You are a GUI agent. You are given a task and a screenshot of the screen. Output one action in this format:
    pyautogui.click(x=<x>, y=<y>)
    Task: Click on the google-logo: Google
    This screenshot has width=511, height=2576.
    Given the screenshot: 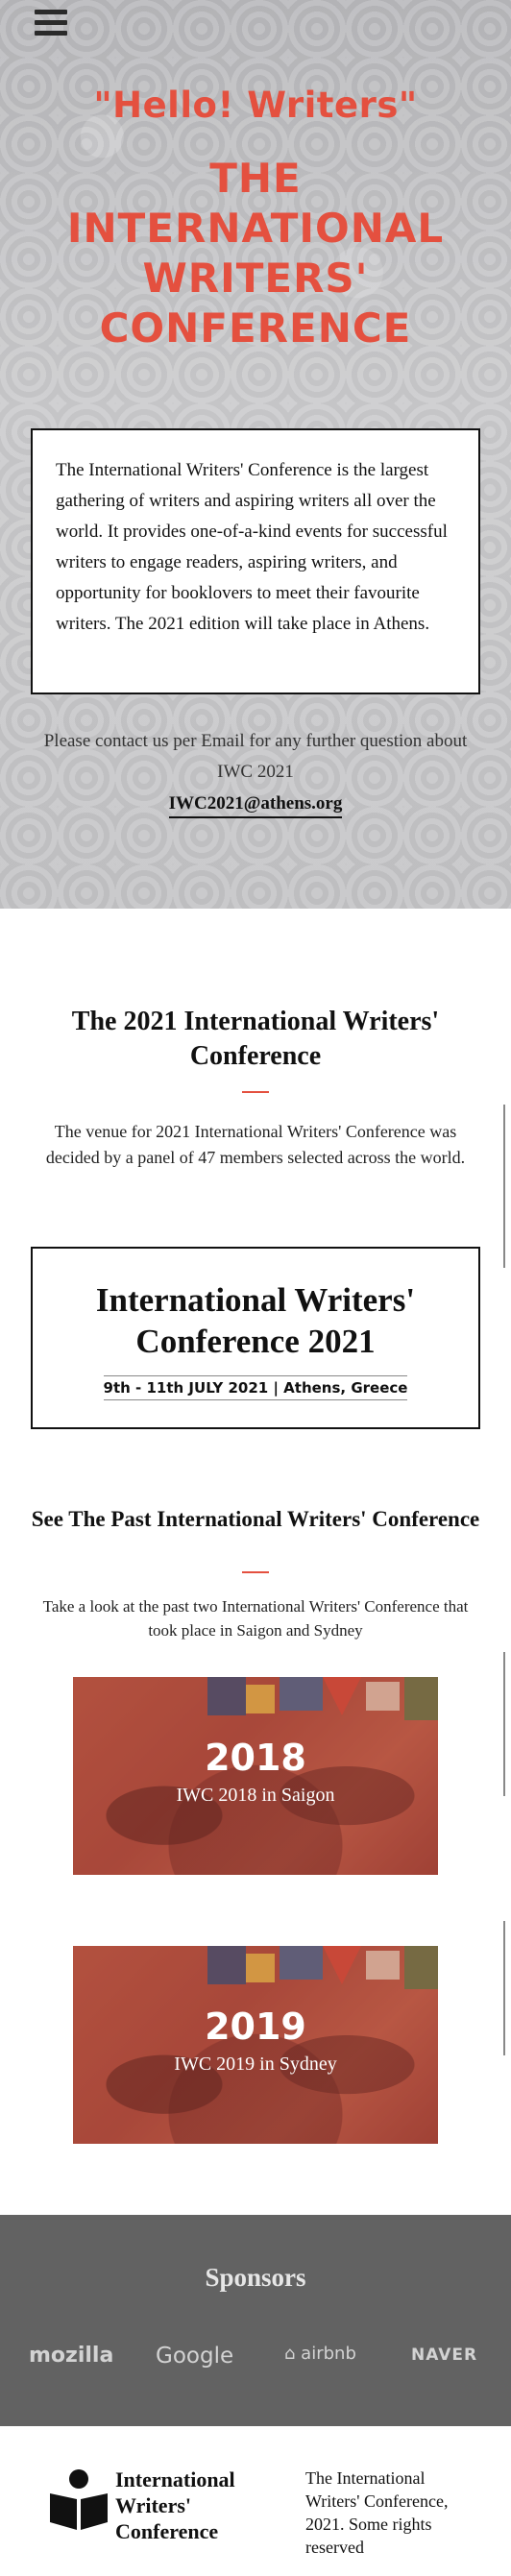 What is the action you would take?
    pyautogui.click(x=194, y=2356)
    